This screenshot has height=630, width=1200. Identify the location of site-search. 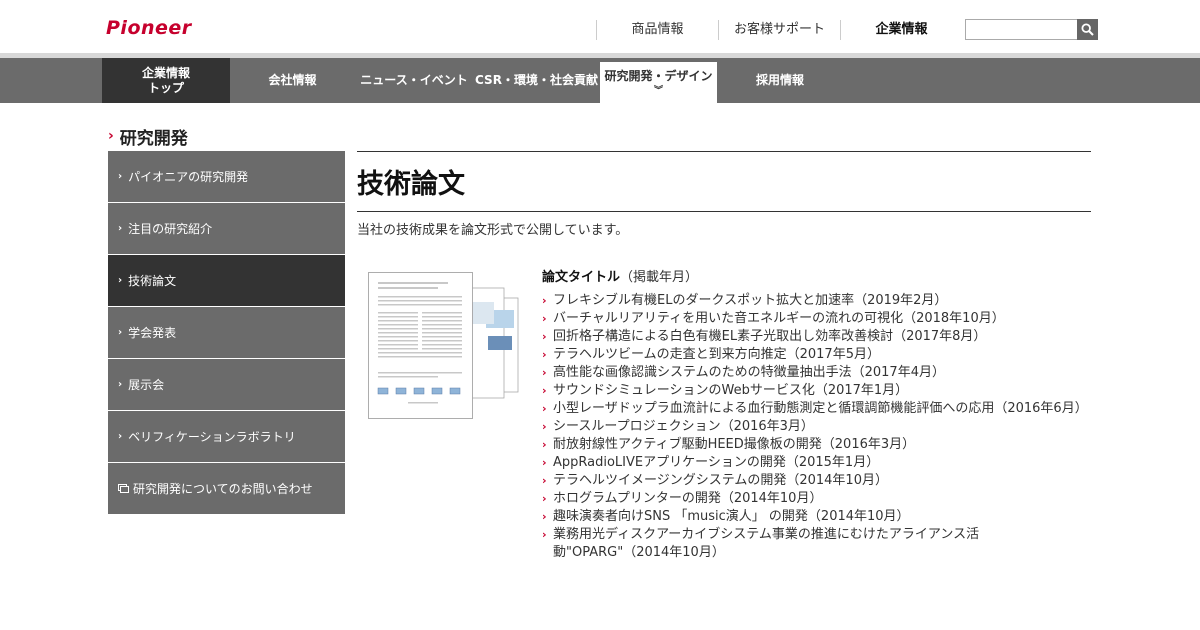
(1031, 29).